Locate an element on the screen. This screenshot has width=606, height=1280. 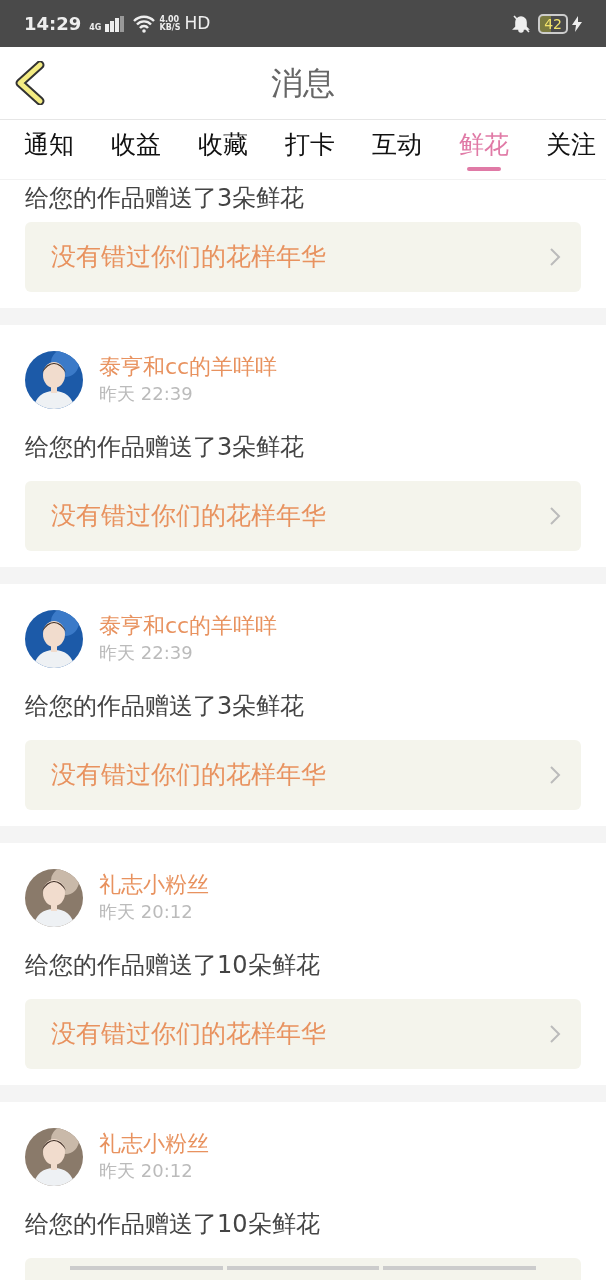
tab: 鲜花 is located at coordinates (484, 149).